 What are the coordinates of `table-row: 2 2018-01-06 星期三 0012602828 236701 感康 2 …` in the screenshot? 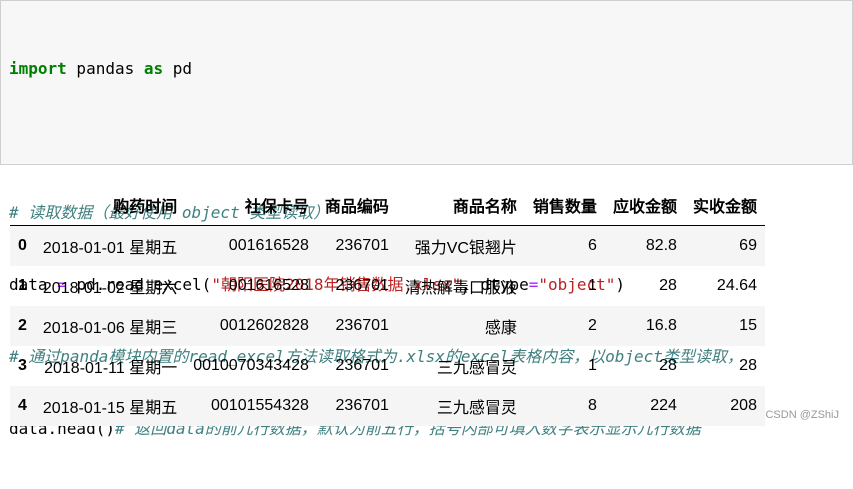 It's located at (387, 326).